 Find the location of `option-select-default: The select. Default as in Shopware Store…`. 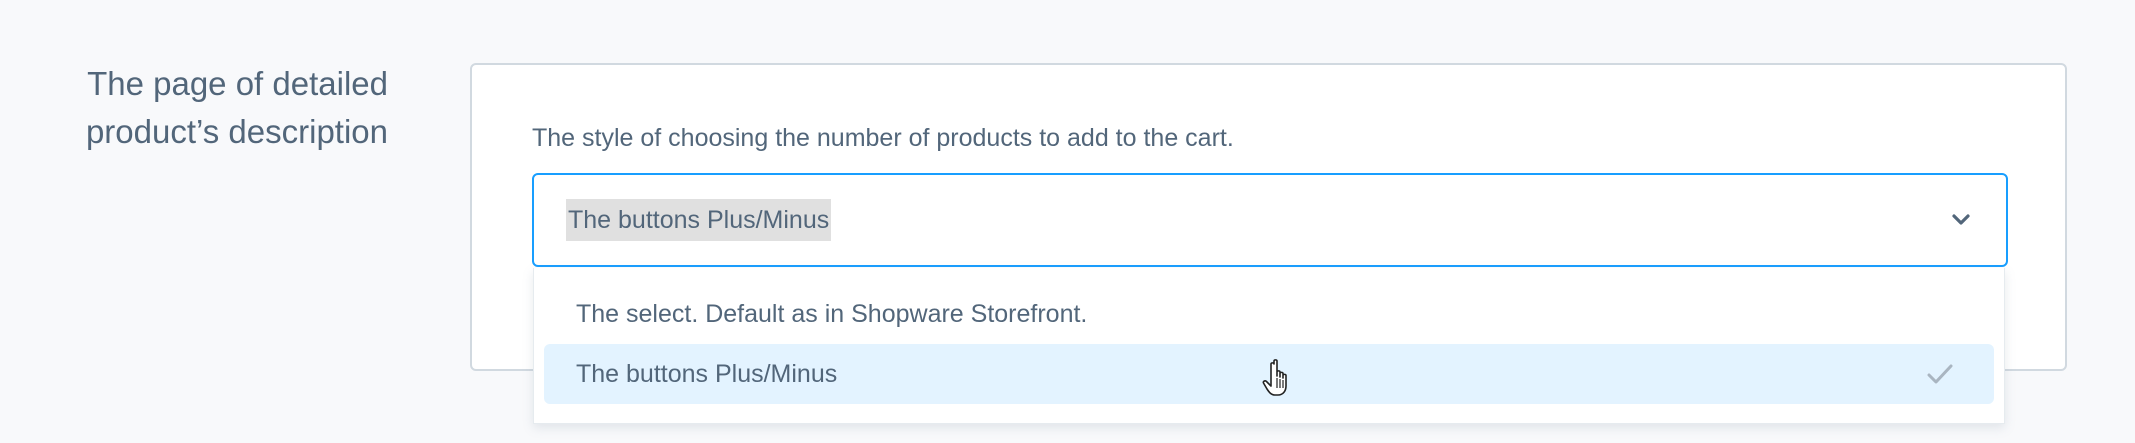

option-select-default: The select. Default as in Shopware Store… is located at coordinates (1269, 314).